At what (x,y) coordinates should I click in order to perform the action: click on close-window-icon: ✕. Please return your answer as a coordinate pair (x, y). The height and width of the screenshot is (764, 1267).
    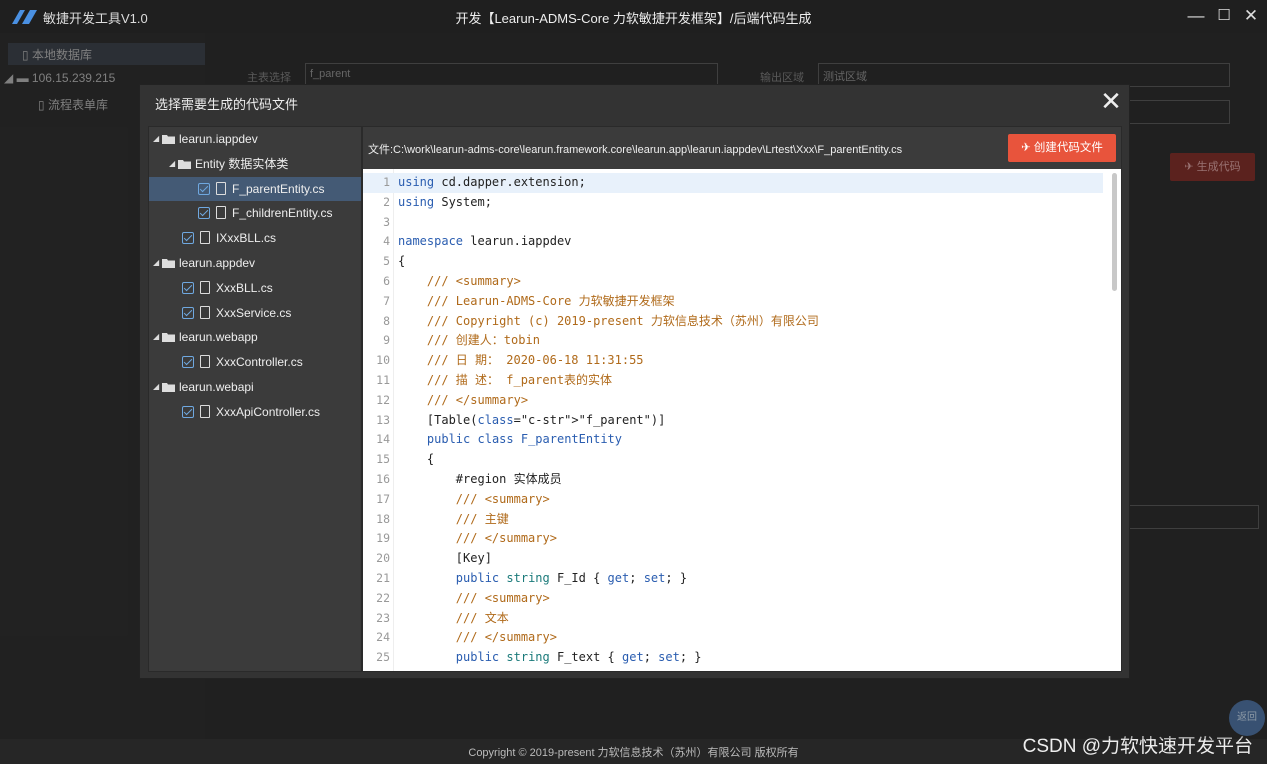
    Looking at the image, I should click on (1251, 16).